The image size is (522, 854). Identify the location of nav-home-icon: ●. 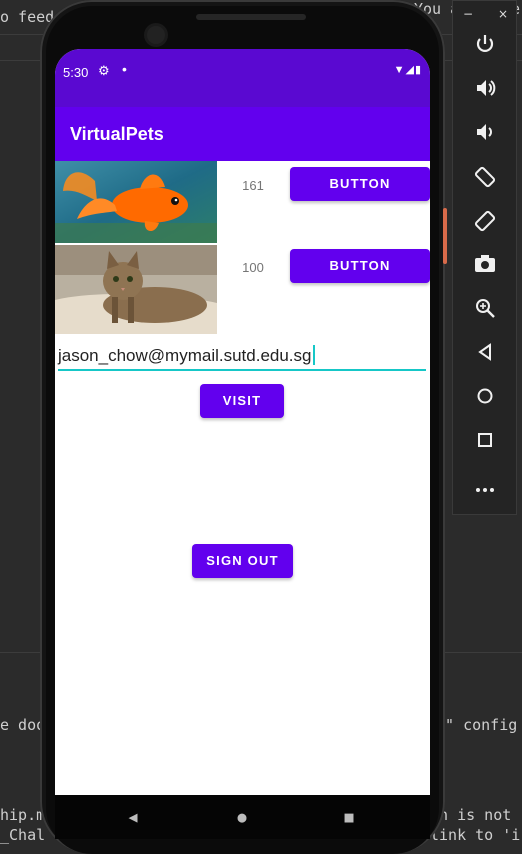
(242, 817).